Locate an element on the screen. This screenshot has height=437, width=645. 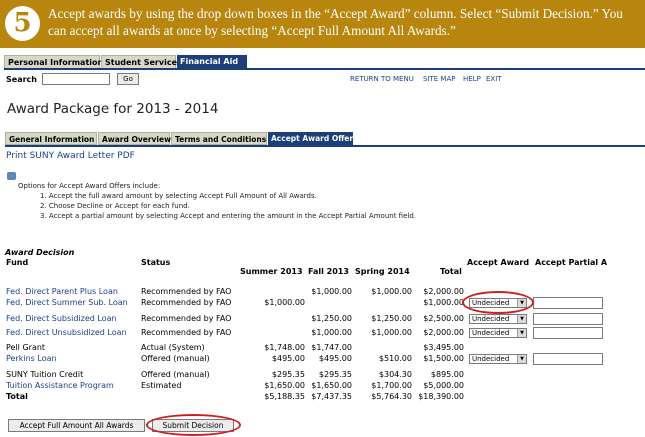
total-cell: $1,500.00 is located at coordinates (443, 358).